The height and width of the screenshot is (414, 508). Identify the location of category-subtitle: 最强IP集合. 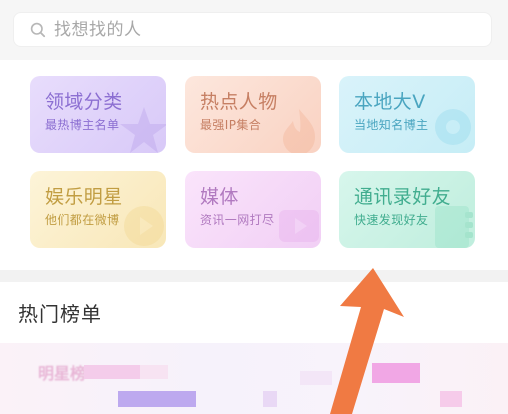
(231, 125).